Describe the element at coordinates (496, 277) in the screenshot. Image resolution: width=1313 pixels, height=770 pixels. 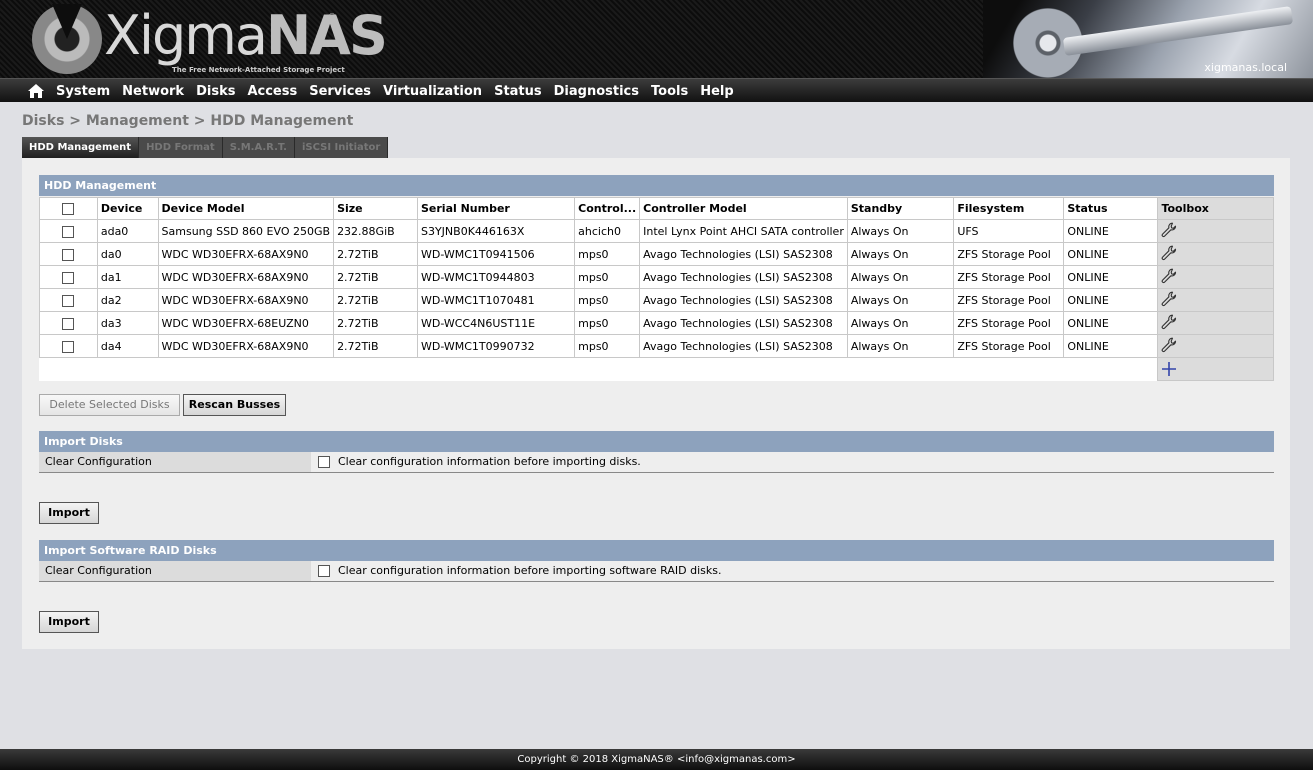
I see `cell-serial: WD-WMC1T0944803` at that location.